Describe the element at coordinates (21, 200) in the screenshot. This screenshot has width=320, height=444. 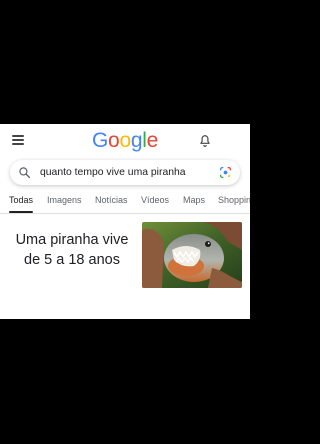
I see `tab-todas: Todas` at that location.